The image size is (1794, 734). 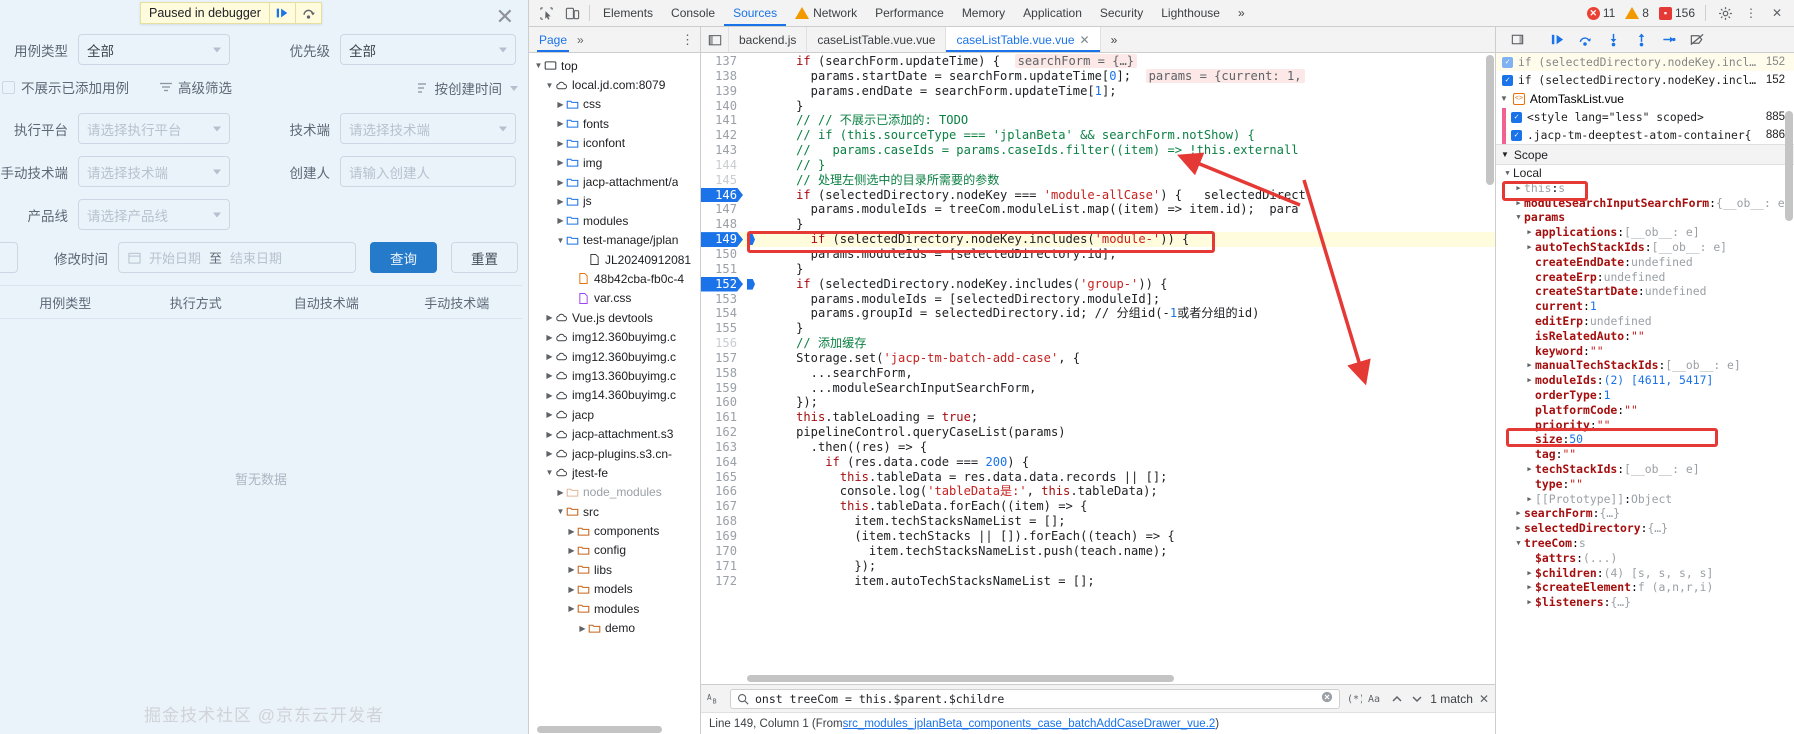 I want to click on line-number: 167, so click(x=722, y=506).